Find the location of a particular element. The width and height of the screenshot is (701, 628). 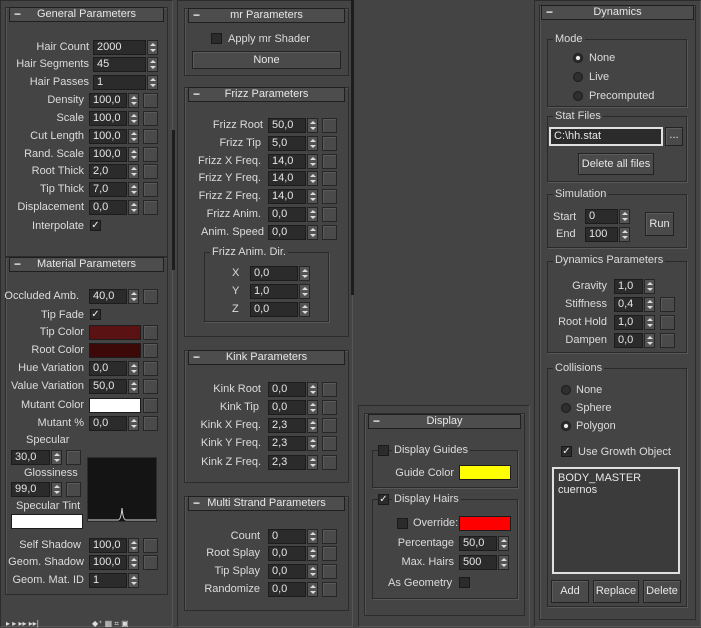

kink-z-freq-spinner is located at coordinates (312, 462).